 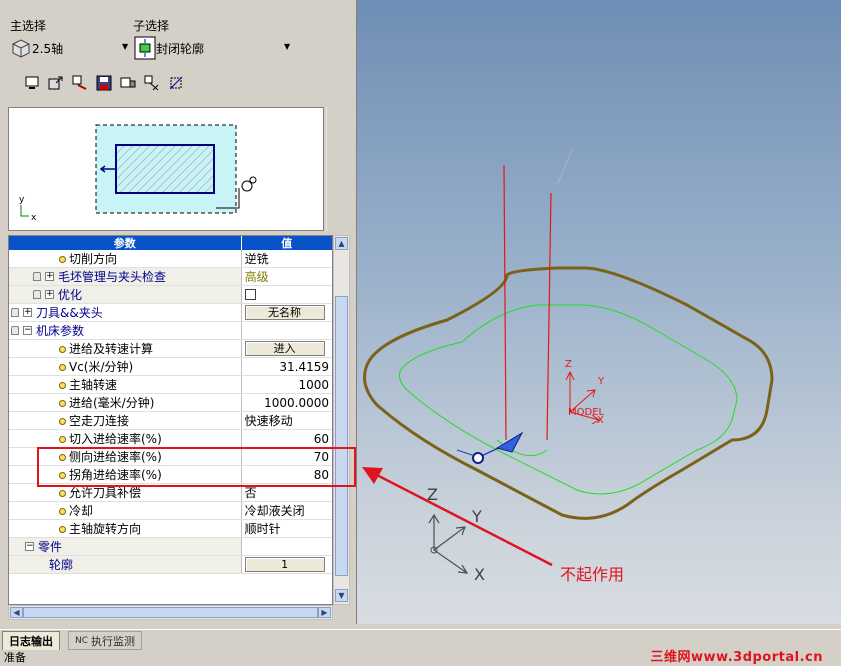 What do you see at coordinates (287, 243) in the screenshot?
I see `column-header-value: 值` at bounding box center [287, 243].